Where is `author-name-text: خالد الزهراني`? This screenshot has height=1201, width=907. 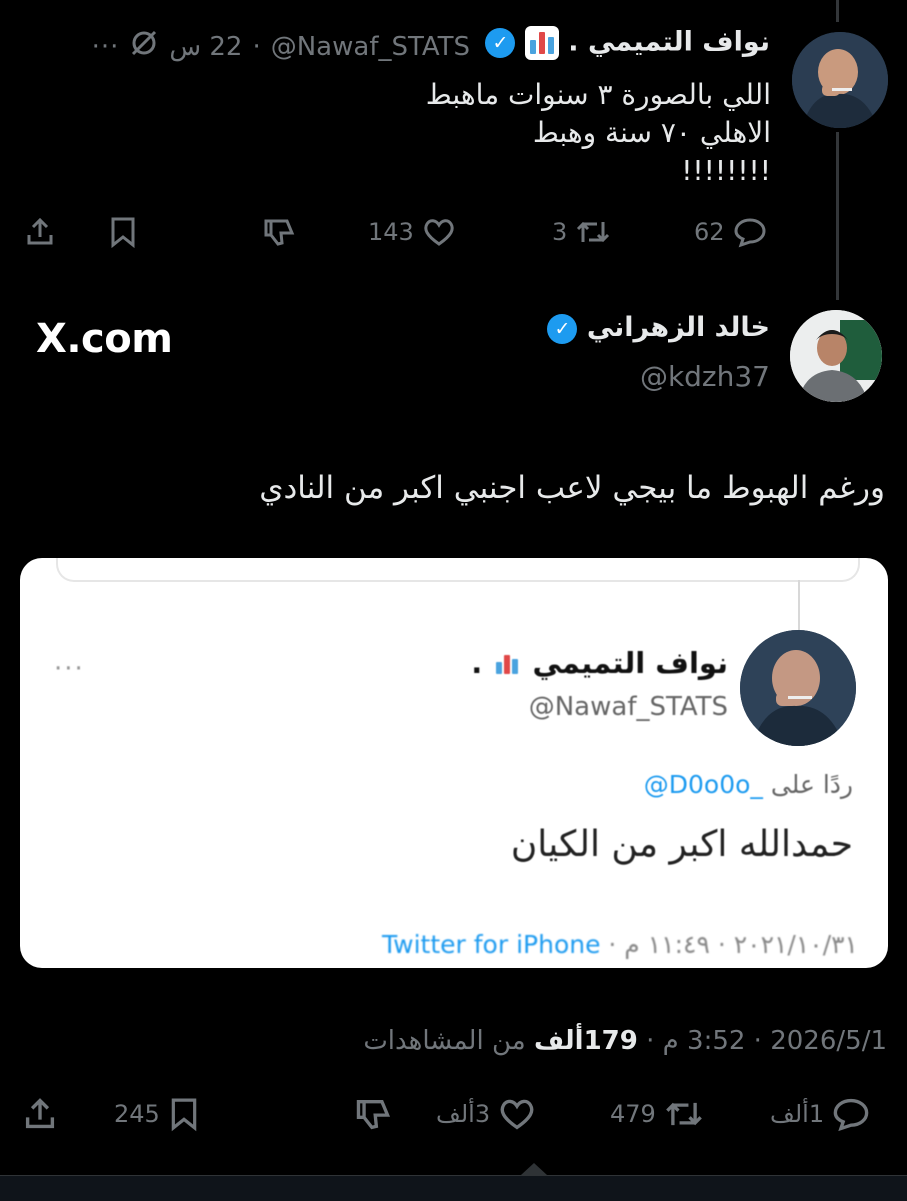
author-name-text: خالد الزهراني is located at coordinates (678, 327).